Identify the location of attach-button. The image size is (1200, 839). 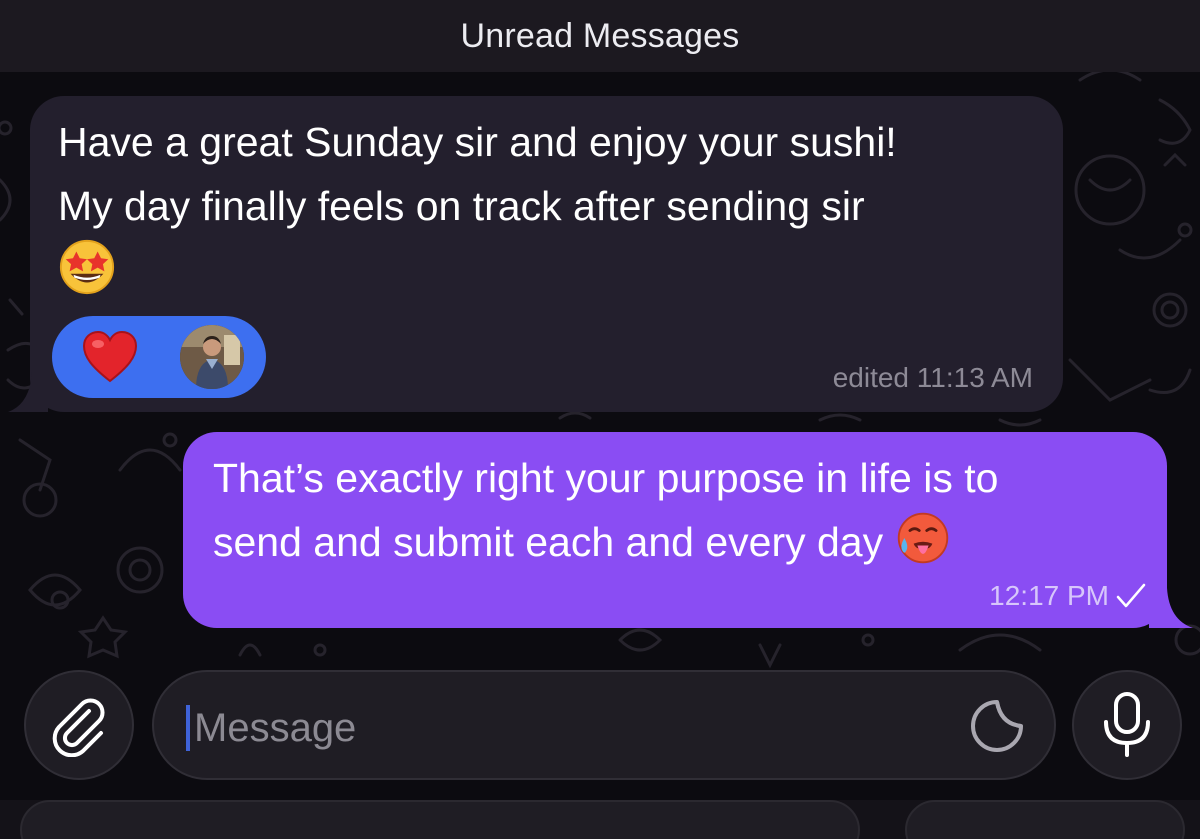
(79, 725).